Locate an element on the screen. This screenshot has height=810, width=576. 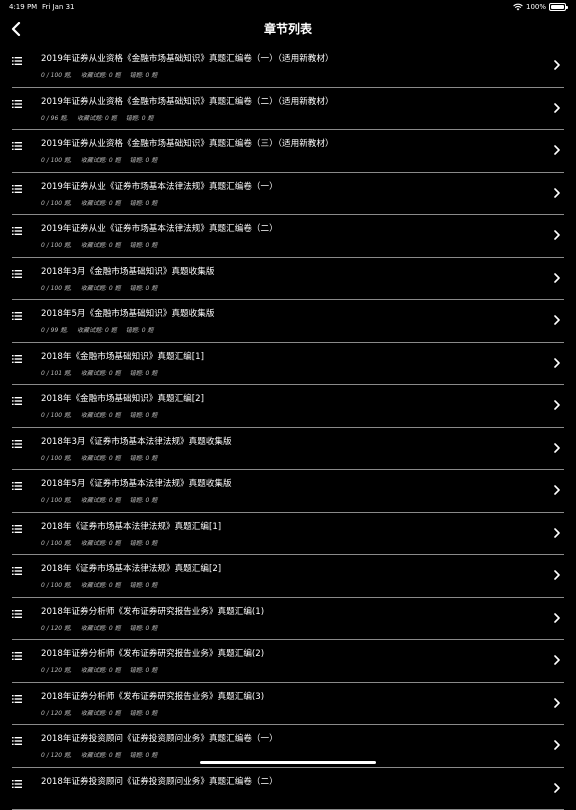
chapter-title: 2018年《证券市场基本法律法规》真题汇编[1] is located at coordinates (131, 526).